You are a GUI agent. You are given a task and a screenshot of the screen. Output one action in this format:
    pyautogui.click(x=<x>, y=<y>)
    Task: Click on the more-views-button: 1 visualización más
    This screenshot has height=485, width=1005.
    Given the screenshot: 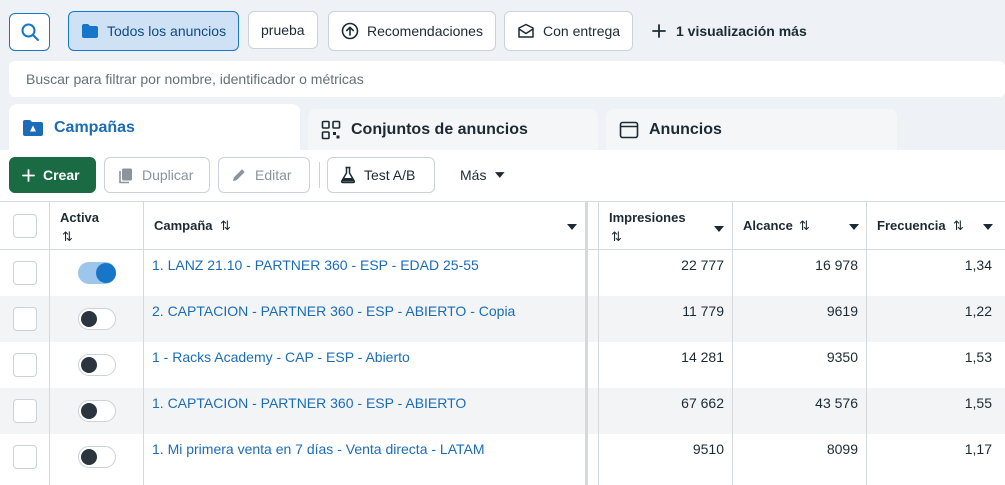 What is the action you would take?
    pyautogui.click(x=729, y=31)
    